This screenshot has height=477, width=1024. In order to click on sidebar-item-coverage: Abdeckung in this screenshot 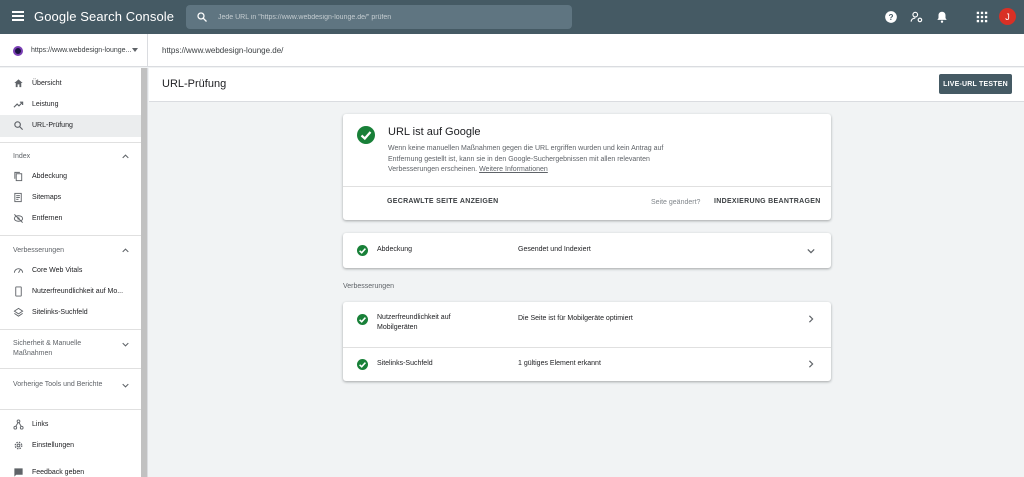, I will do `click(70, 177)`.